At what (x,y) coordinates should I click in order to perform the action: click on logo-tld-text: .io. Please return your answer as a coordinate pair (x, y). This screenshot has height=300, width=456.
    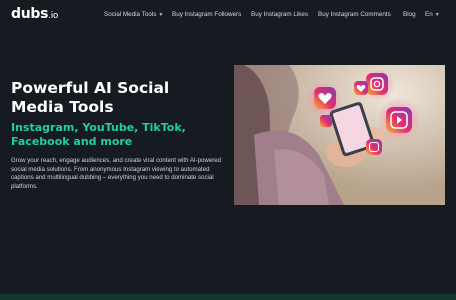
    Looking at the image, I should click on (53, 16).